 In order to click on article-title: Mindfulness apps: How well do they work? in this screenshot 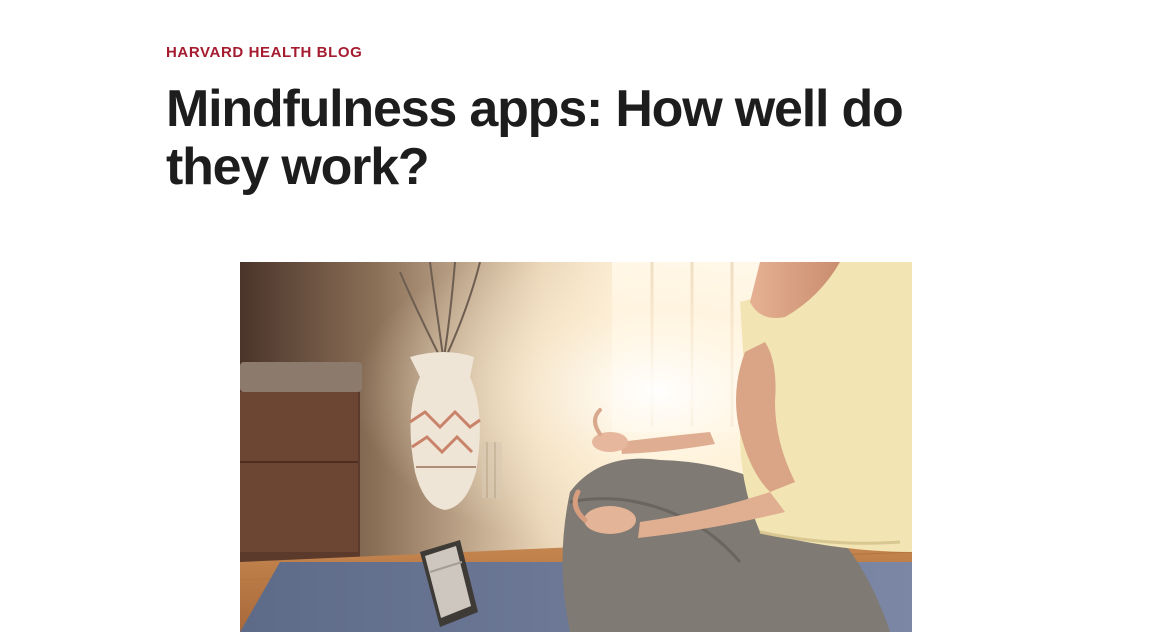, I will do `click(535, 138)`.